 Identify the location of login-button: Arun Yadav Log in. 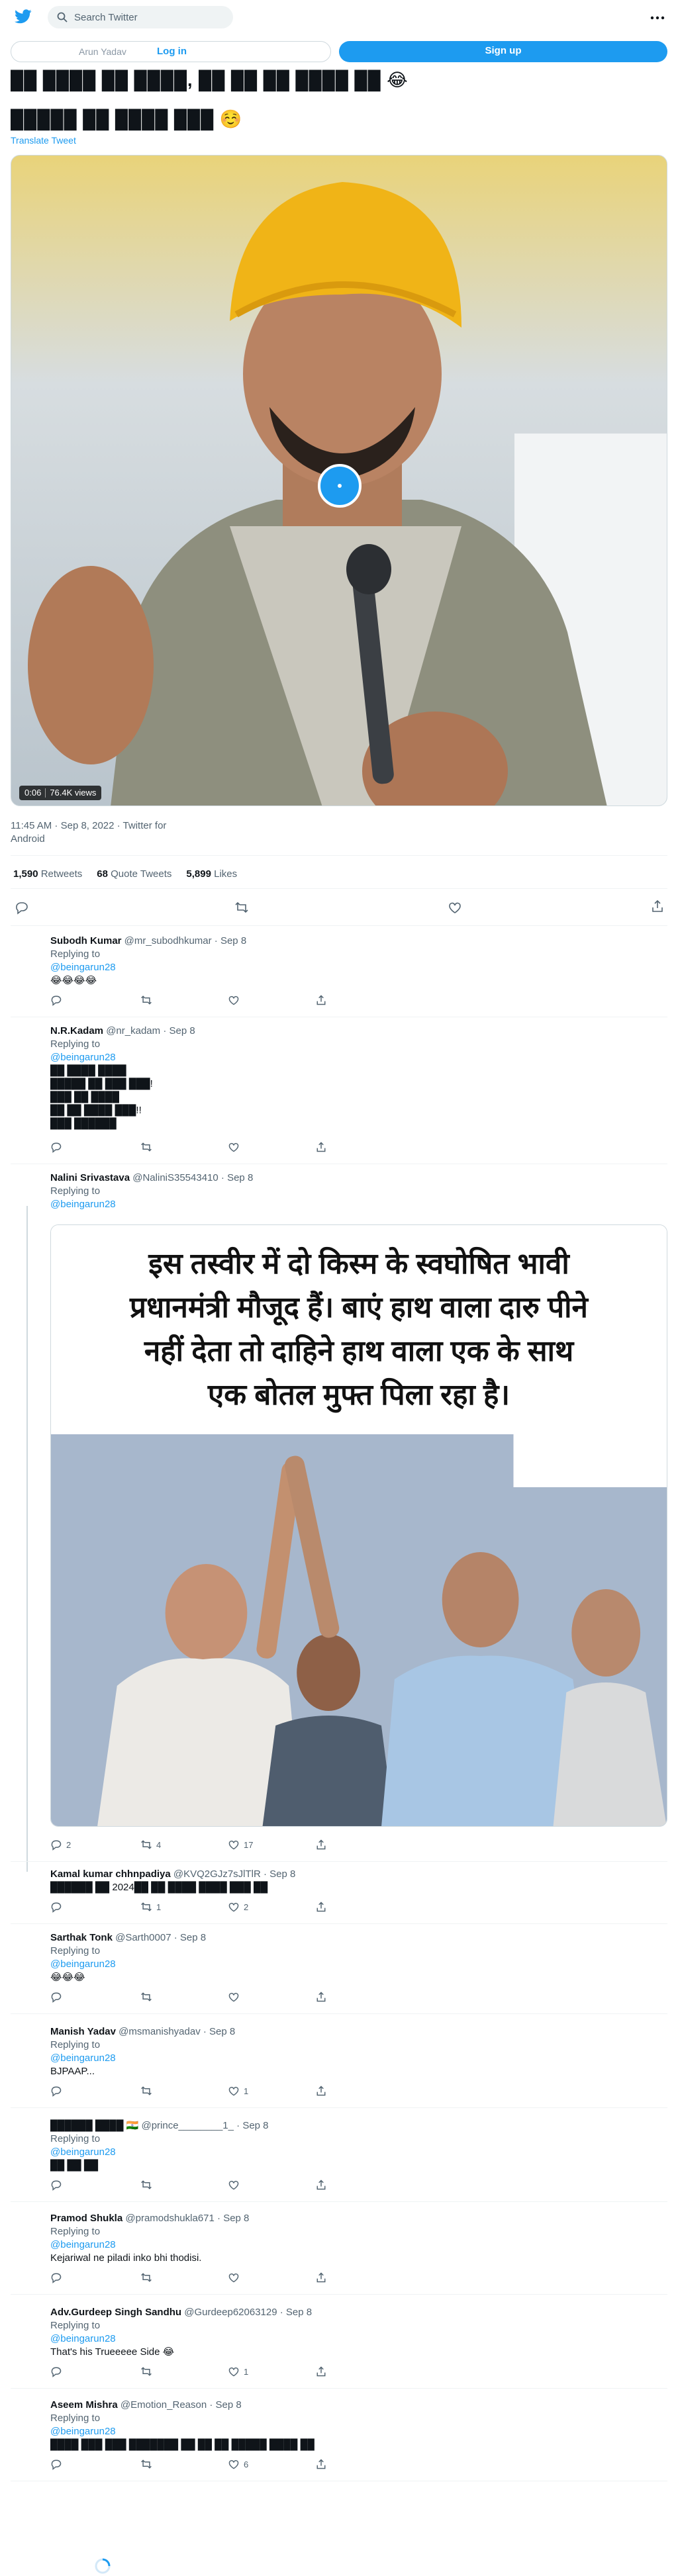
(171, 51).